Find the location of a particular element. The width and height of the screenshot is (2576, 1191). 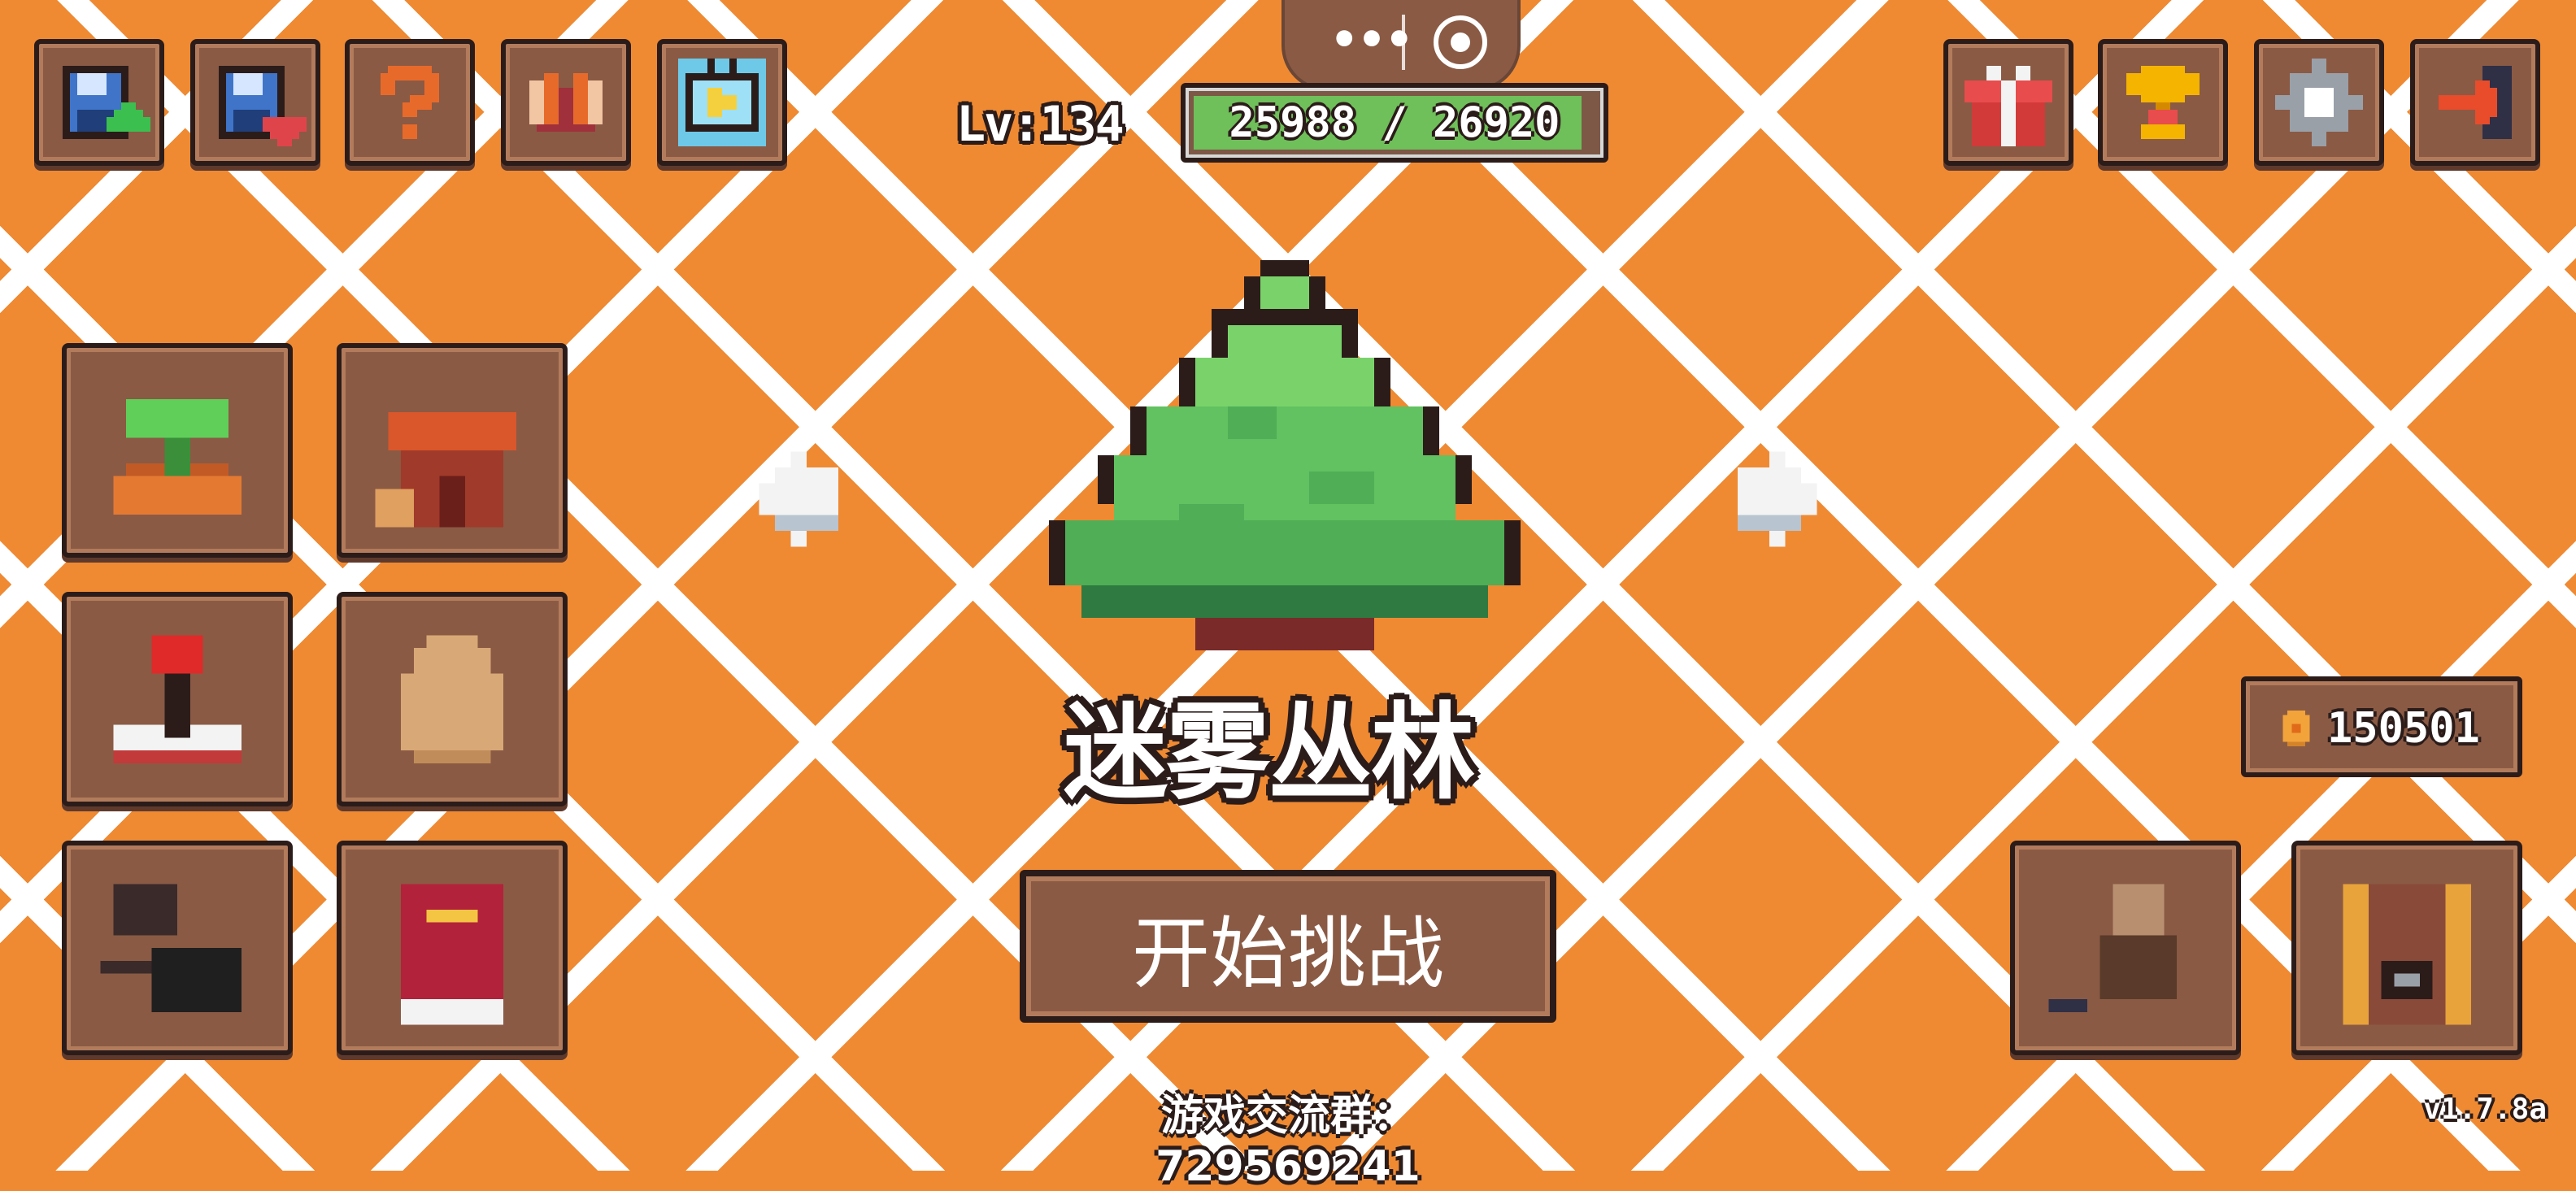

arcade-button is located at coordinates (177, 699).